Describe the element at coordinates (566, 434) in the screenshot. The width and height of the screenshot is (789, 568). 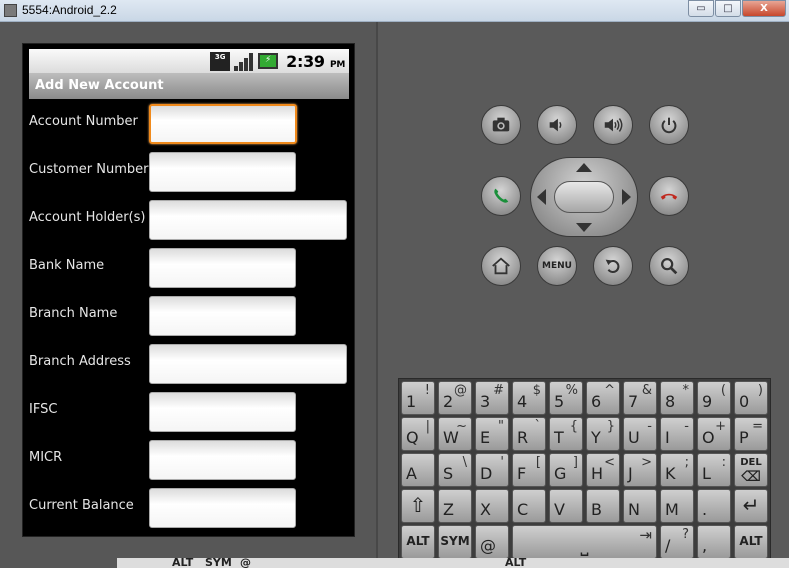
I see `key-t: T{` at that location.